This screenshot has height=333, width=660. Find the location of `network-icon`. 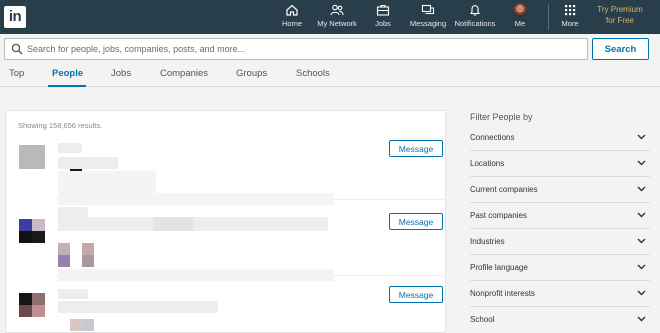

network-icon is located at coordinates (337, 10).